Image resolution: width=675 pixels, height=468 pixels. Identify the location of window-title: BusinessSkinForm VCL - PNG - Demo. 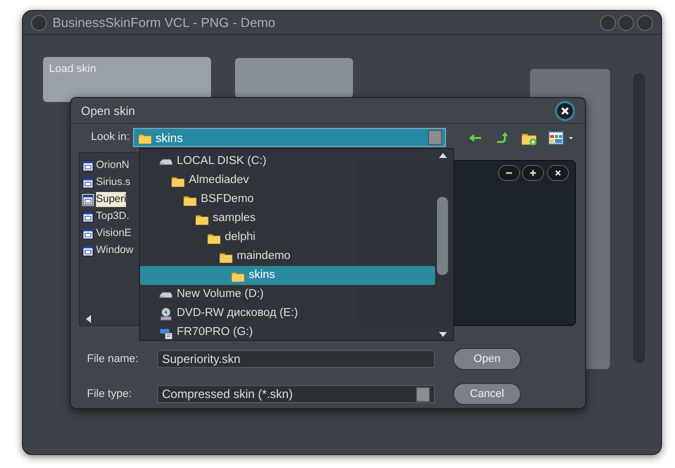
(164, 23).